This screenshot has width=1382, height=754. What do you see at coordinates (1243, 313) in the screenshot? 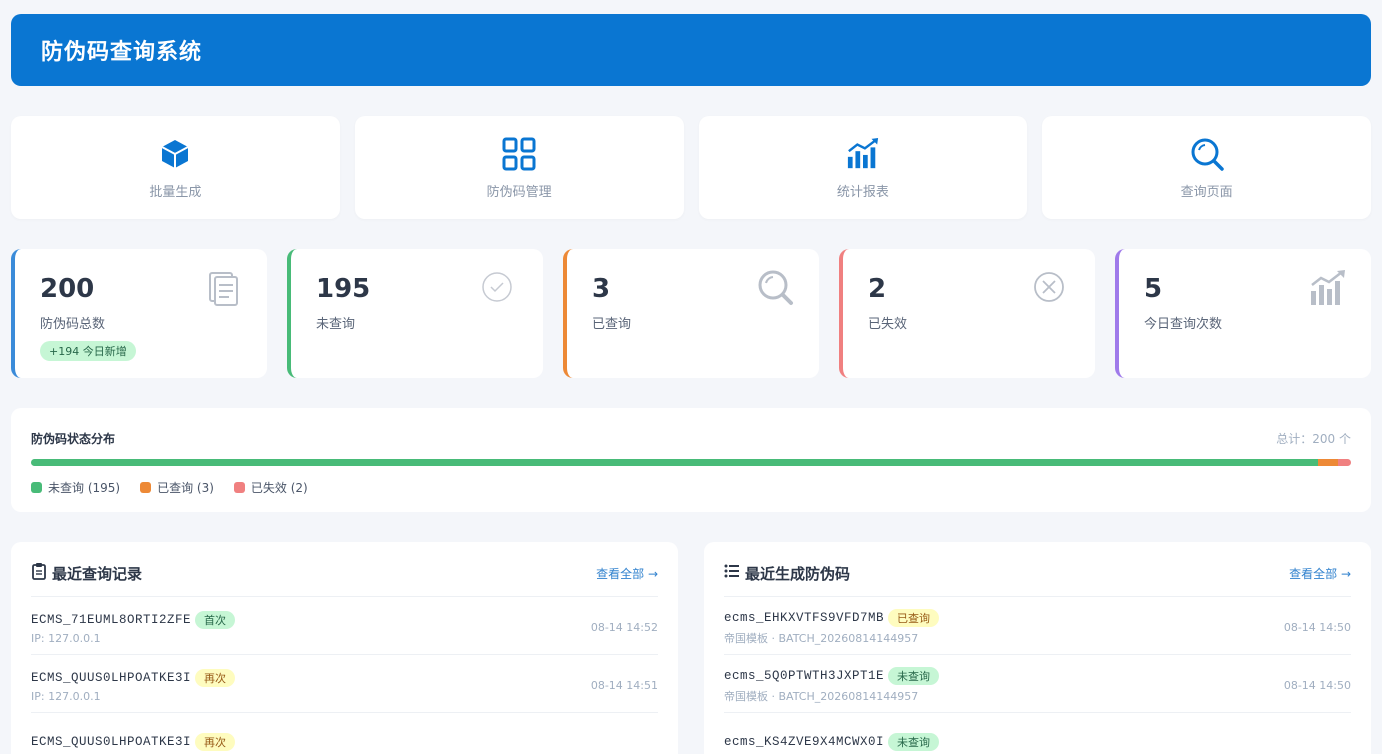
I see `stat-today-queries: 5 今日查询次数` at bounding box center [1243, 313].